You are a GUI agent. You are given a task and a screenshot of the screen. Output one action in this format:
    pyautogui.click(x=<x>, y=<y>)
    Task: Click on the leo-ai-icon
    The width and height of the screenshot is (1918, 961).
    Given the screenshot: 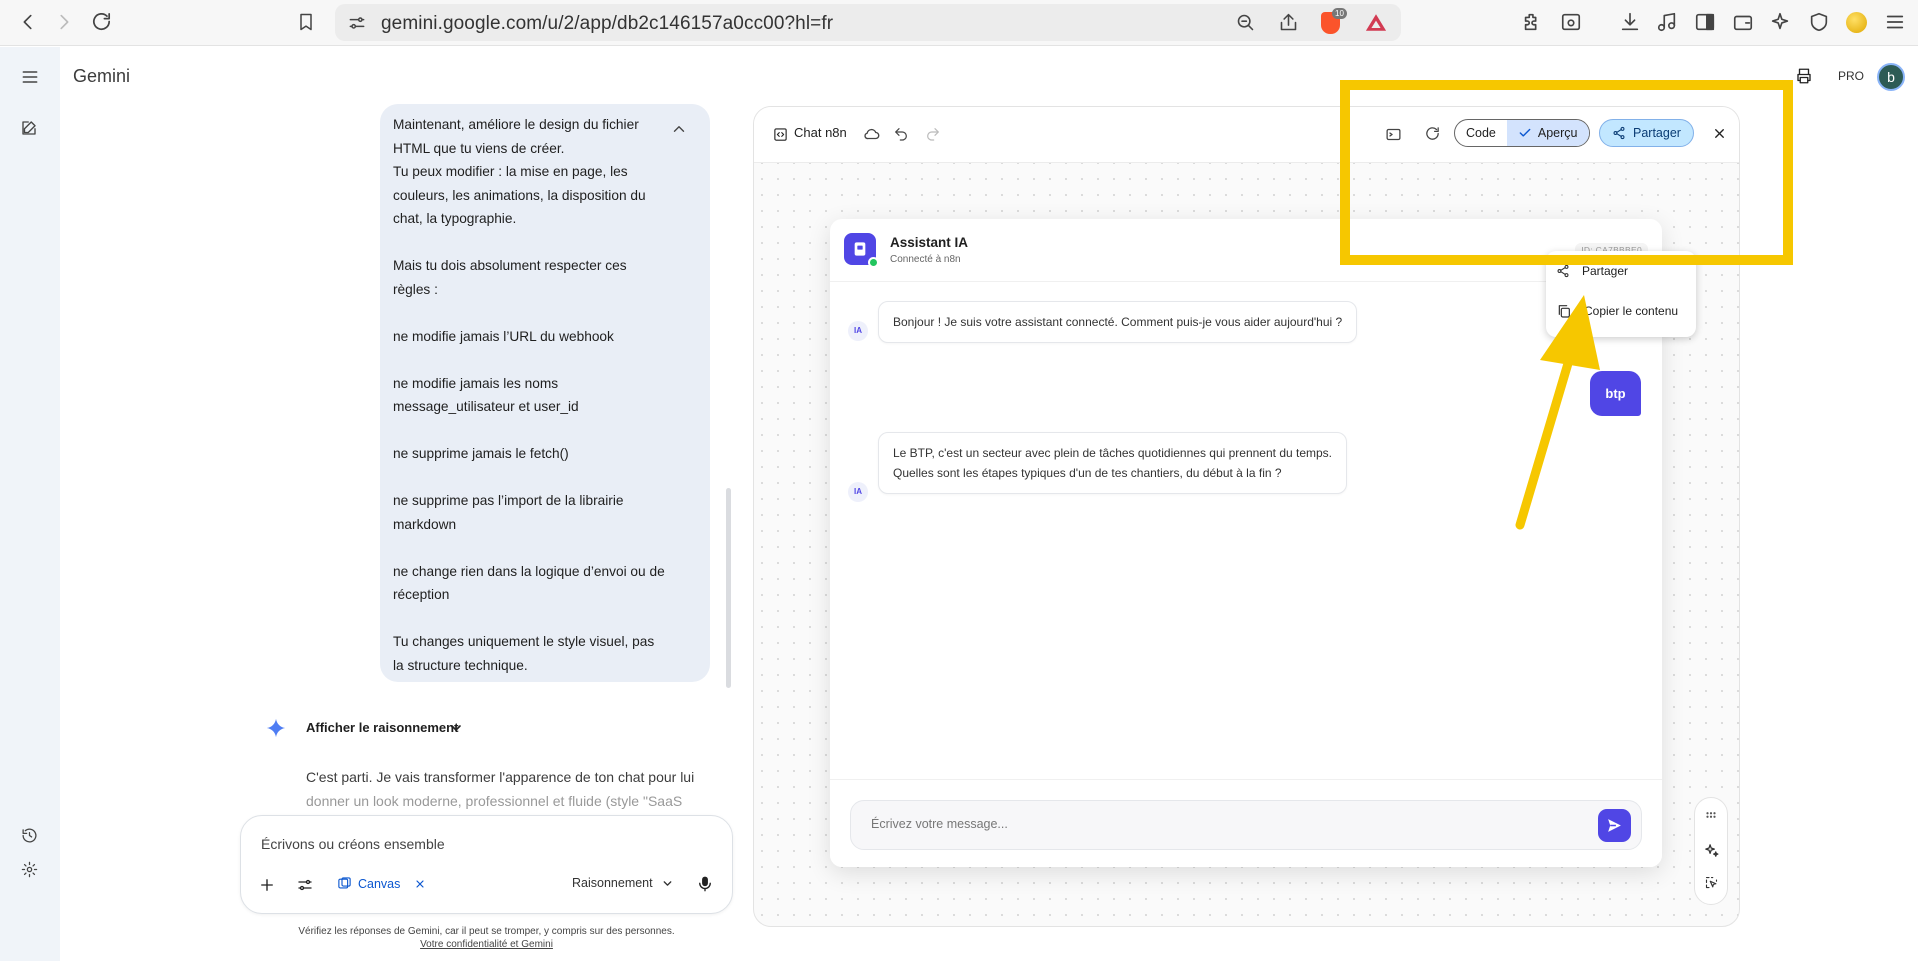 What is the action you would take?
    pyautogui.click(x=1780, y=22)
    